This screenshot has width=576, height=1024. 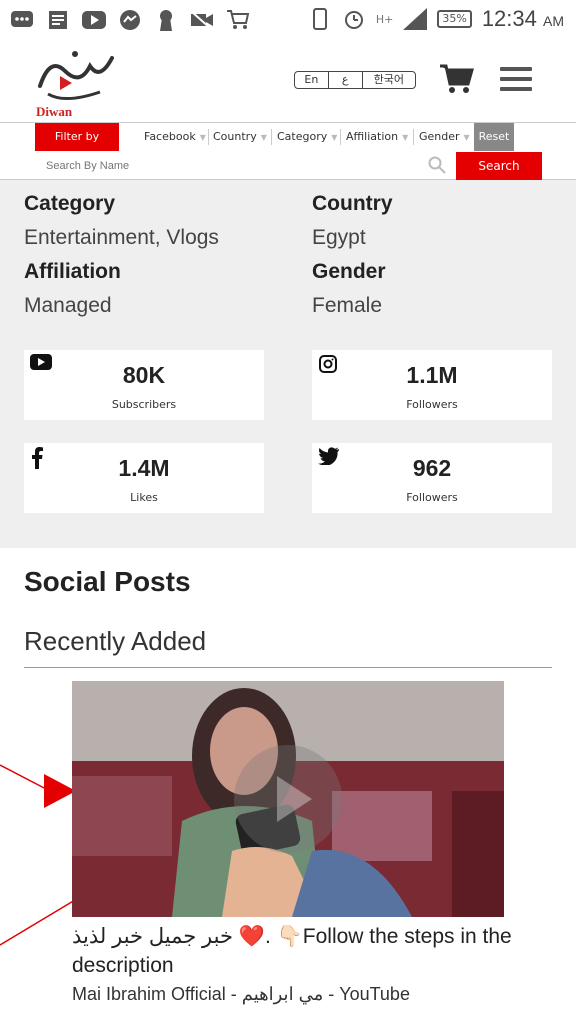 I want to click on stat-label: Likes, so click(x=144, y=497).